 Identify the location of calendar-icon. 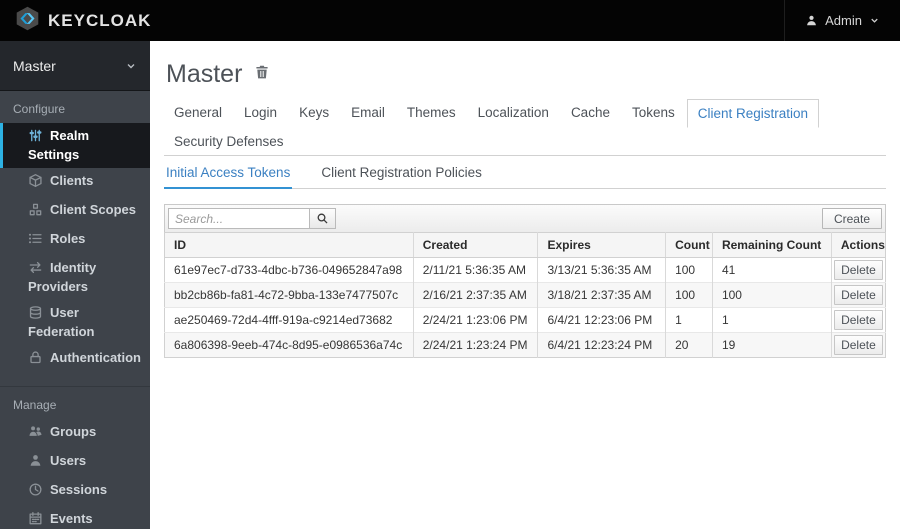
(36, 520).